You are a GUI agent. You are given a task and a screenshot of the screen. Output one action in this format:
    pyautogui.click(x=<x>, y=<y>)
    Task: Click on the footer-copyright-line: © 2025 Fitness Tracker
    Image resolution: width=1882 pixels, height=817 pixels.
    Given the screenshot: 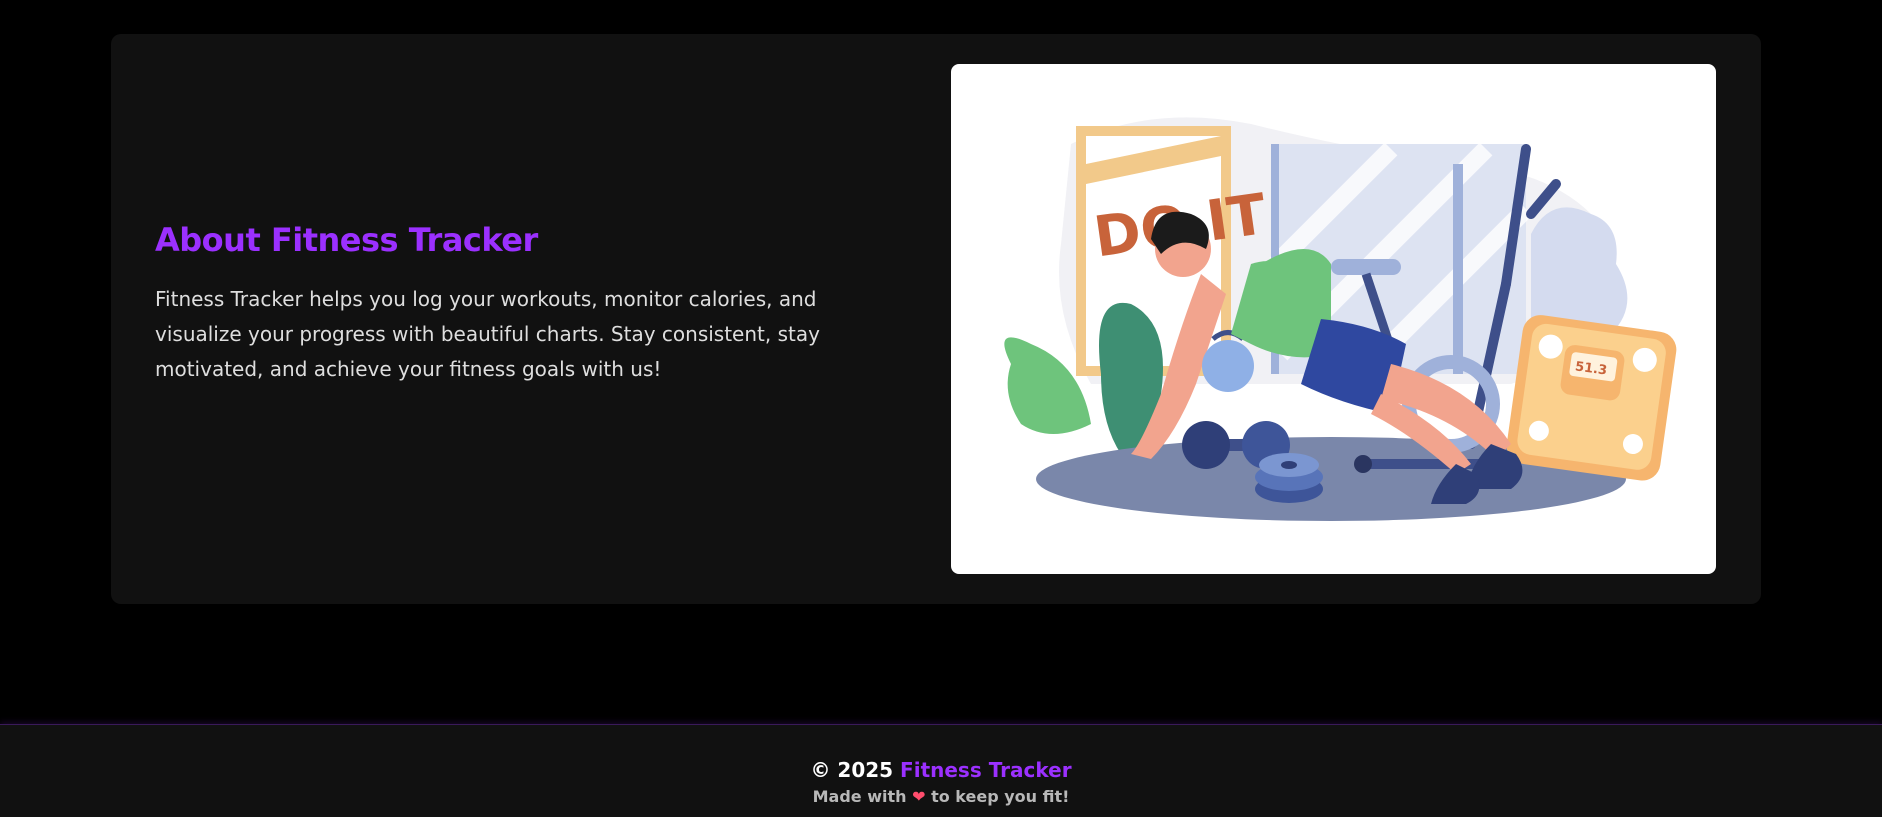 What is the action you would take?
    pyautogui.click(x=941, y=770)
    